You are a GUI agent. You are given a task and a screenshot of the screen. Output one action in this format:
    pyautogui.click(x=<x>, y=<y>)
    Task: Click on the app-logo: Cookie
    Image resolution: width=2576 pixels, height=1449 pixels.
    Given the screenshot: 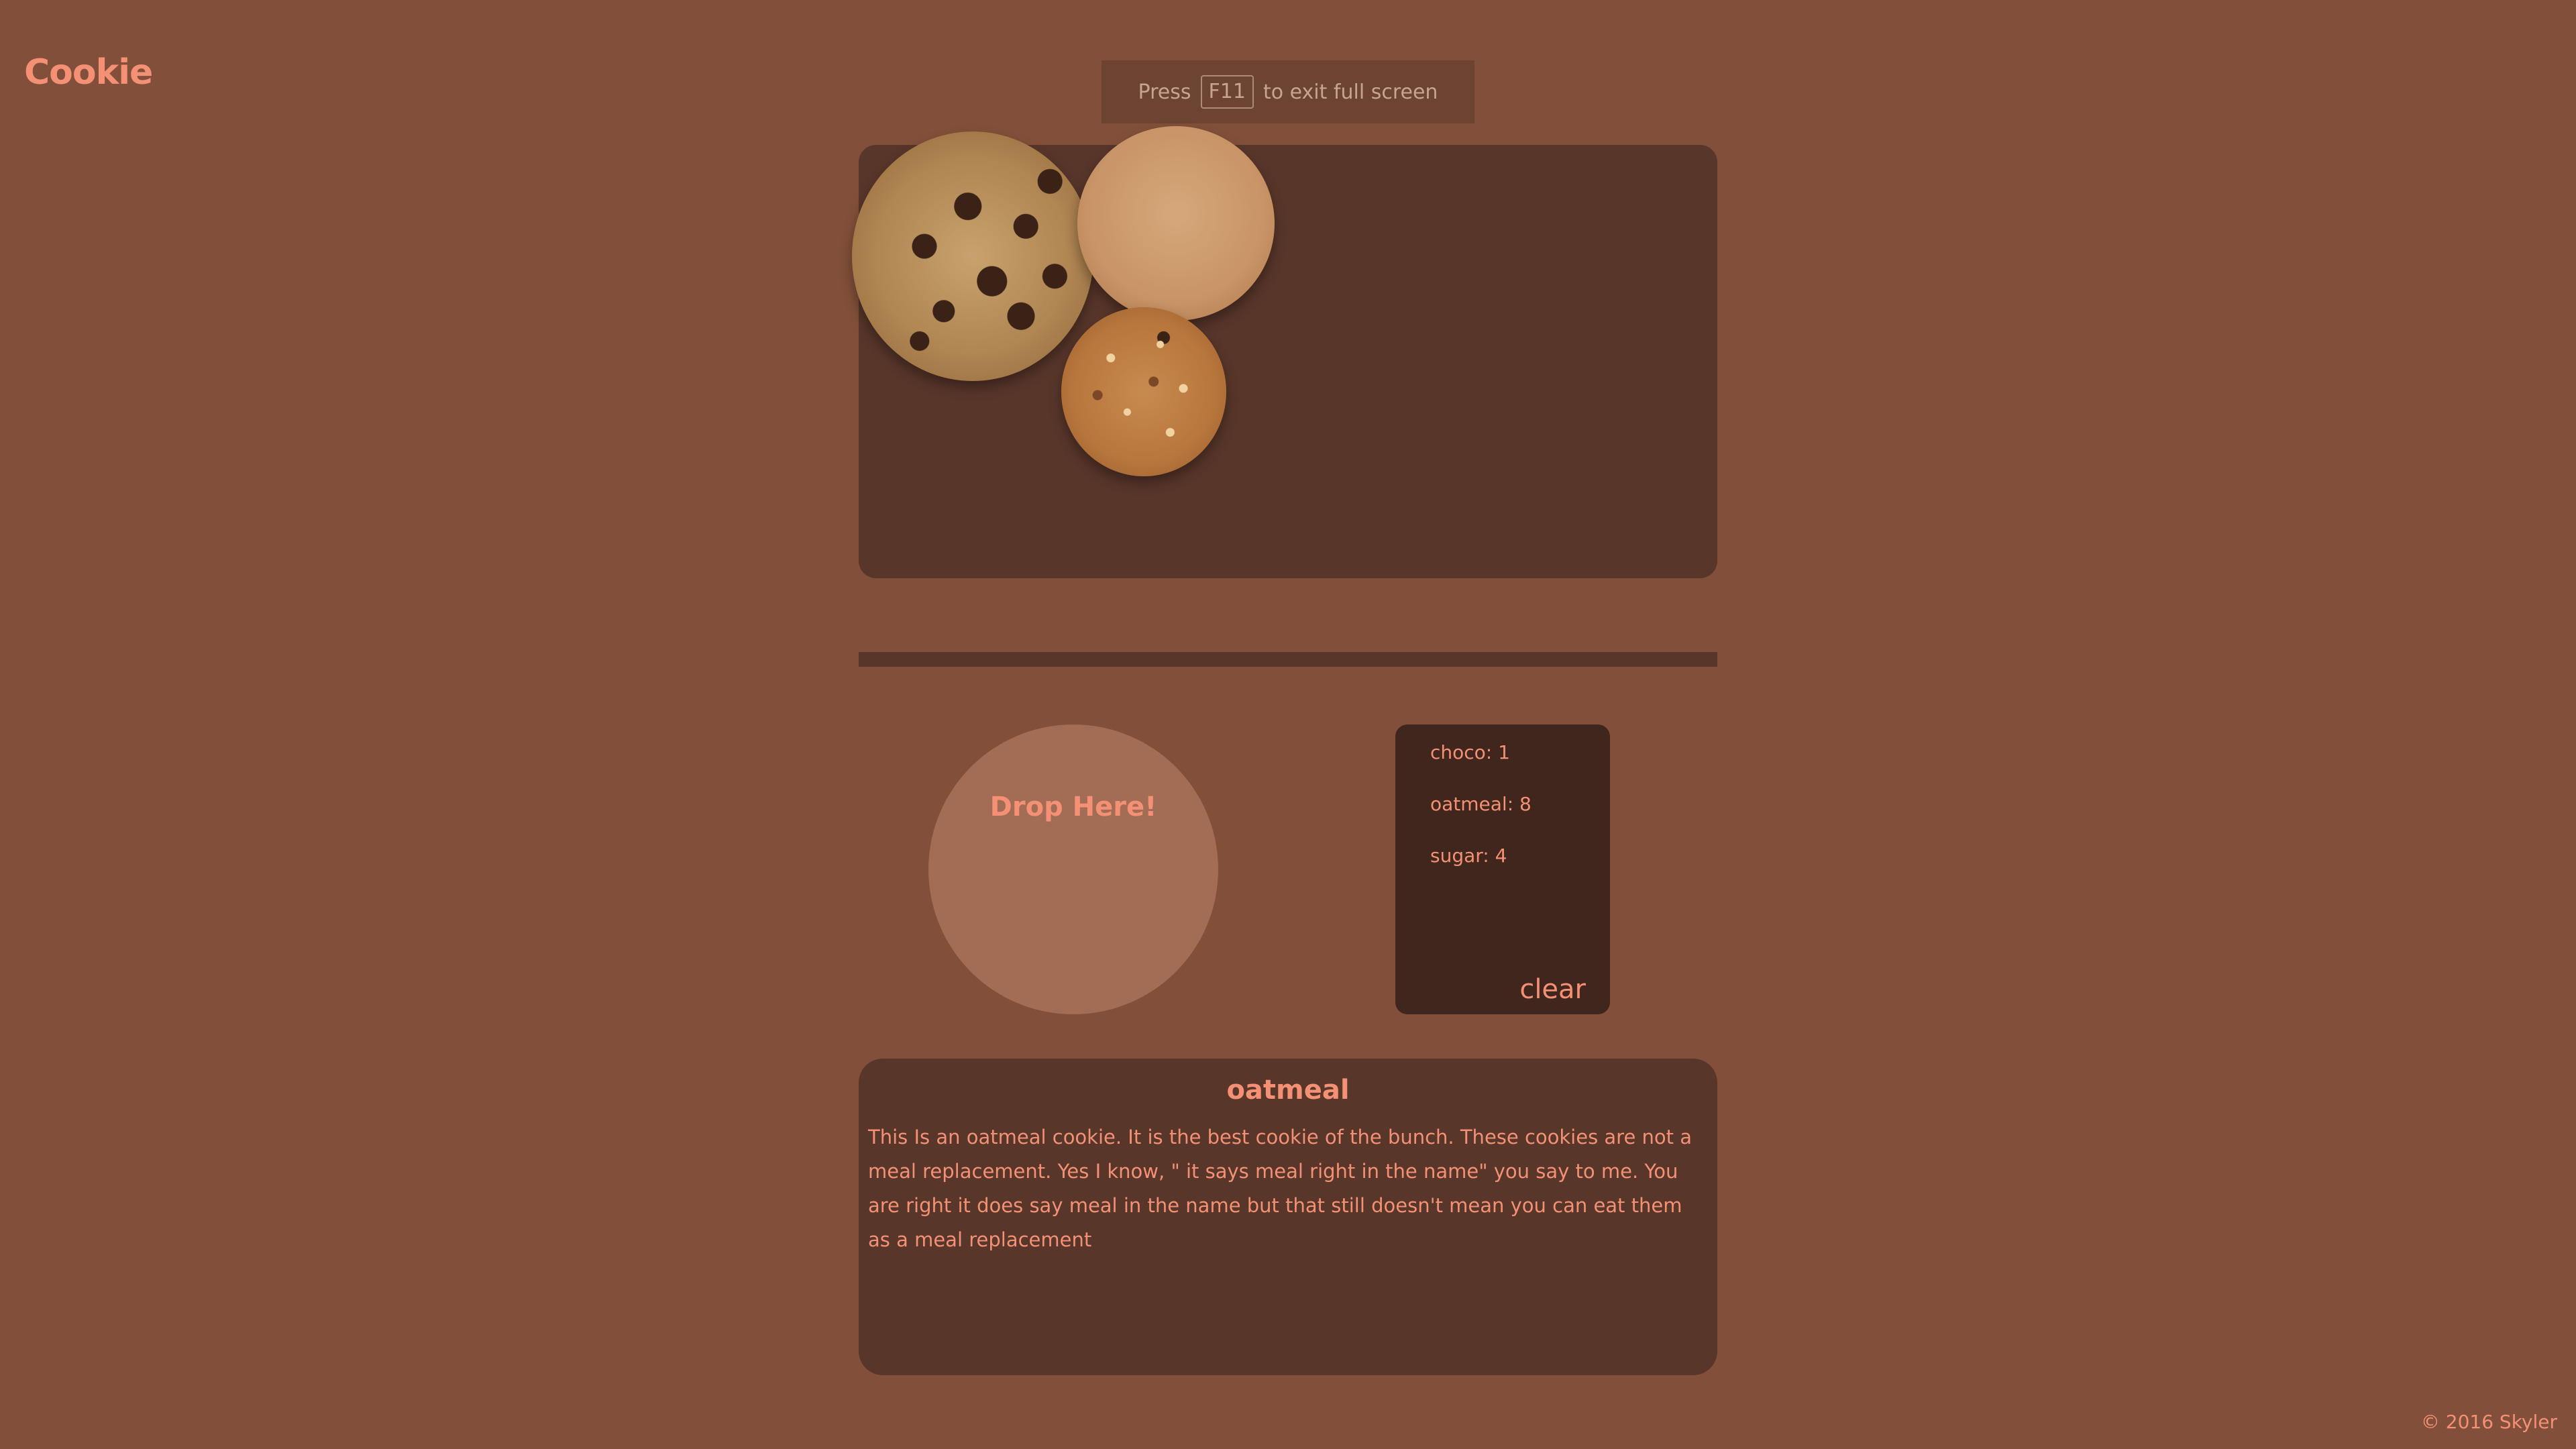 What is the action you would take?
    pyautogui.click(x=88, y=72)
    